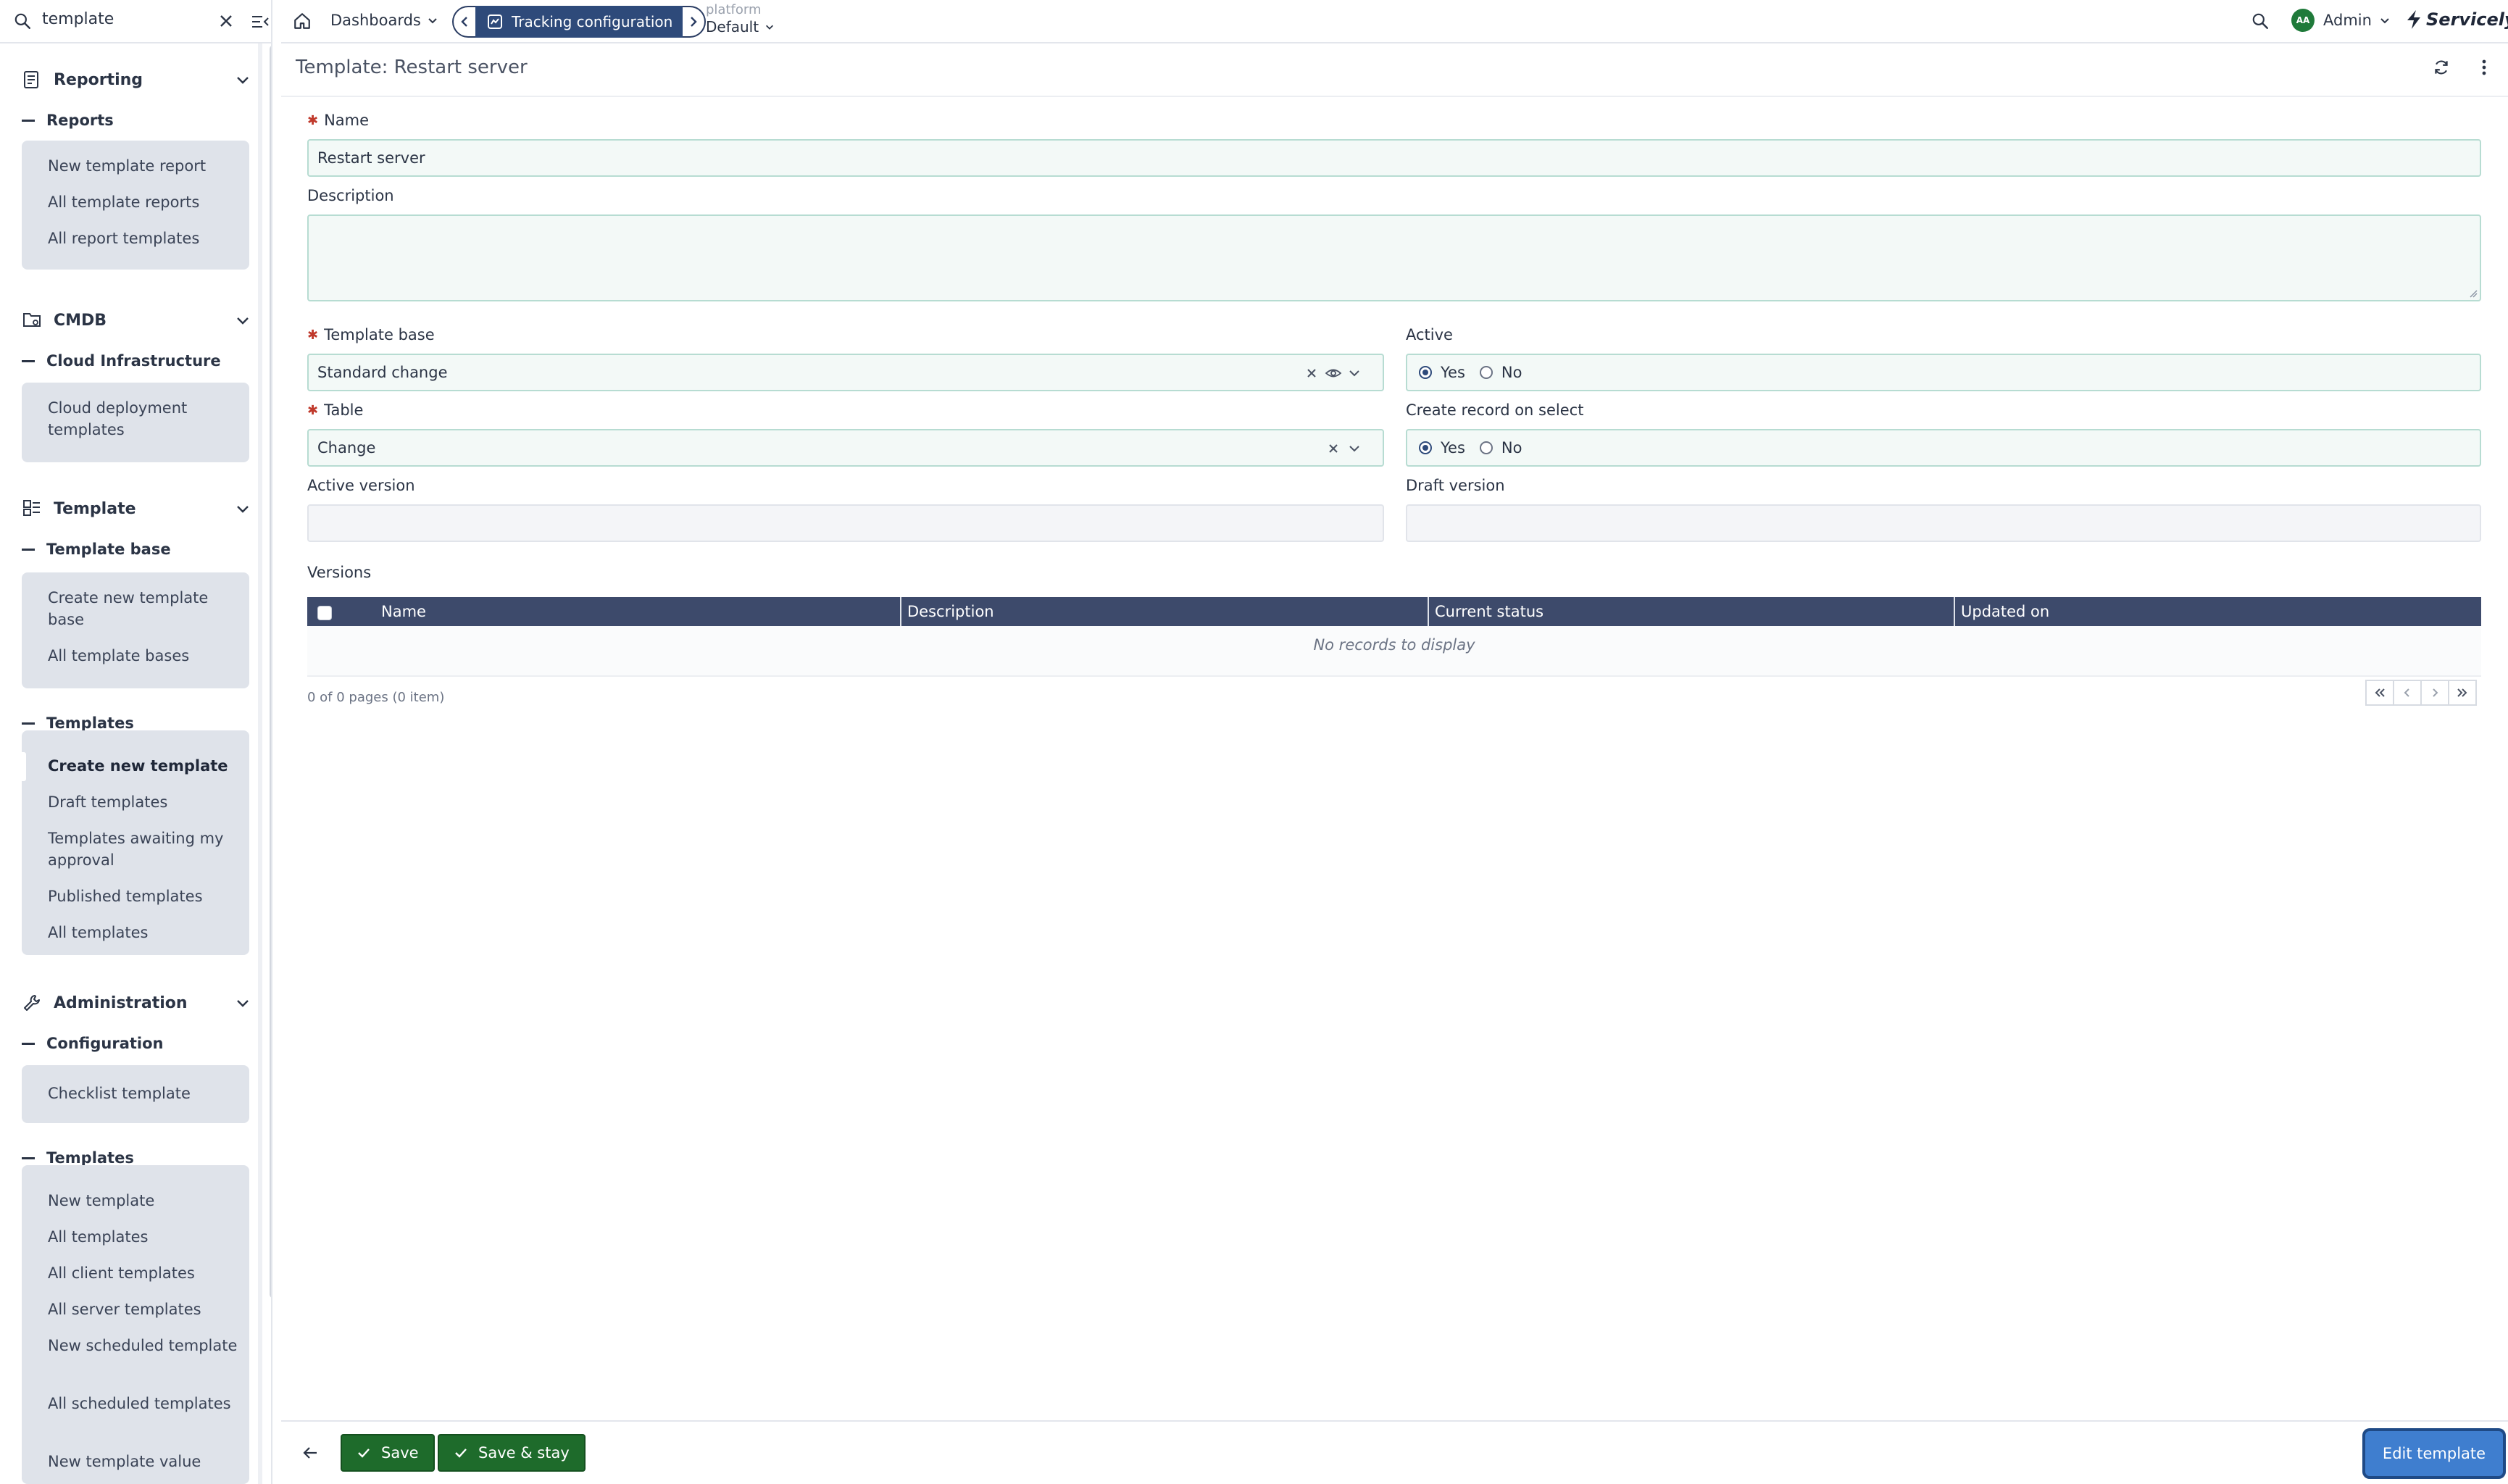 Image resolution: width=2508 pixels, height=1484 pixels. What do you see at coordinates (145, 802) in the screenshot?
I see `sidebar-item-draft-templates: Draft templates` at bounding box center [145, 802].